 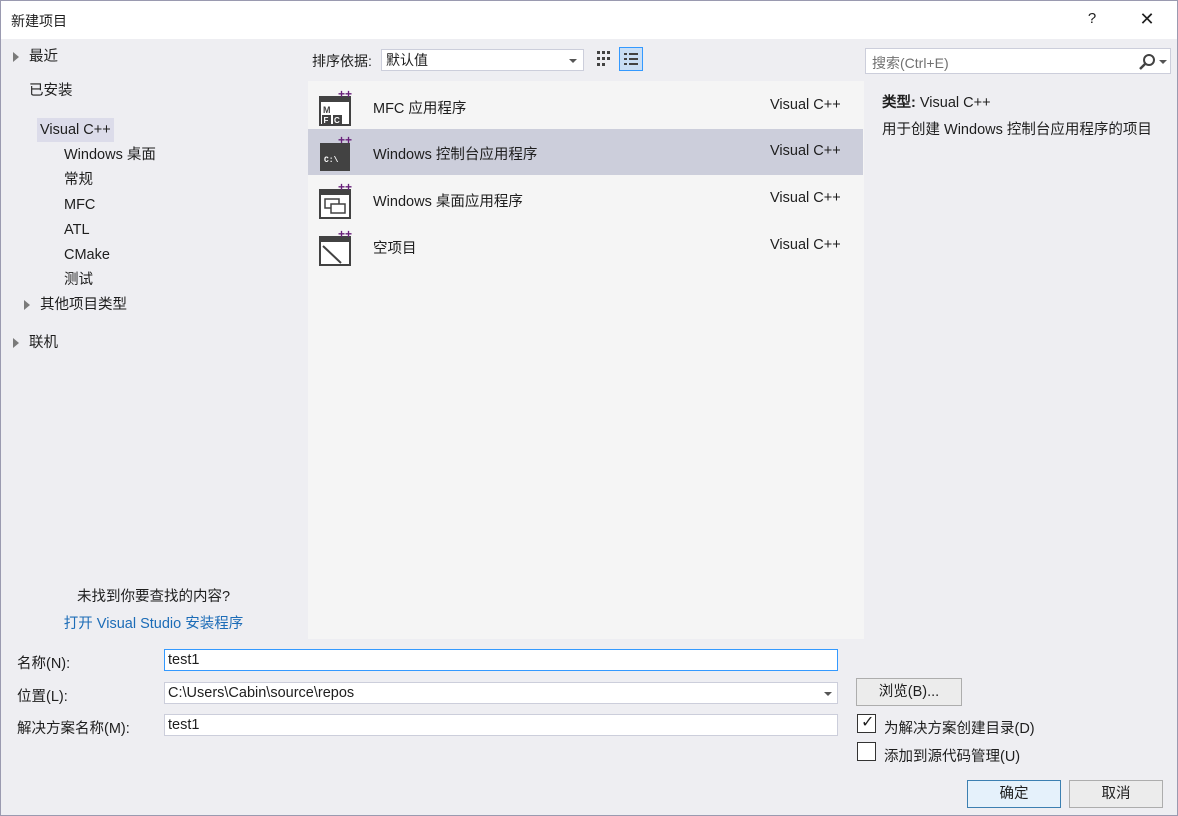 I want to click on not-found-hint: 未找到你要查找的内容?, so click(x=153, y=597).